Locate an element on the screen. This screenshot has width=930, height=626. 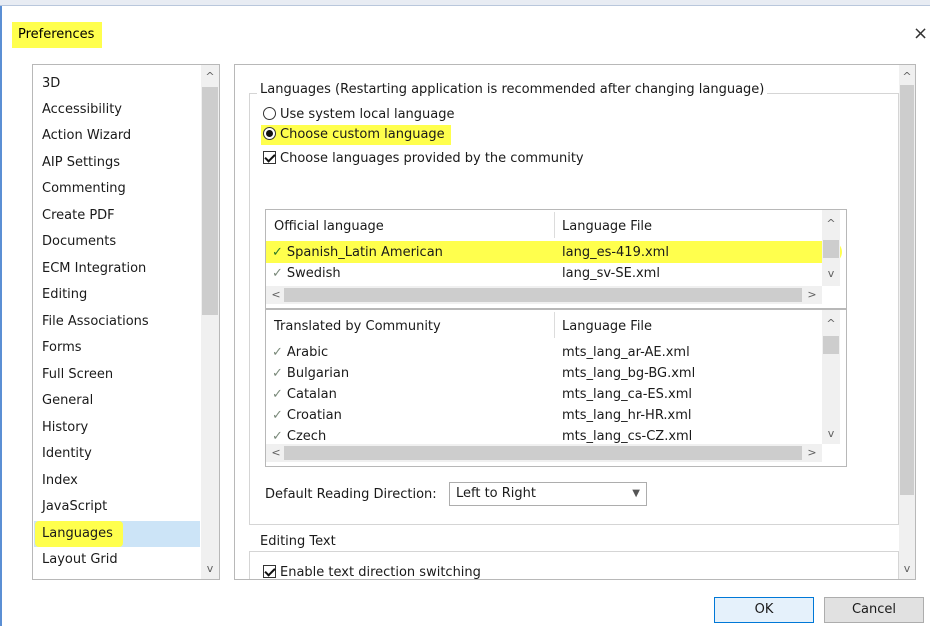
table-row-file: mts_lang_ca-ES.xml is located at coordinates (627, 394).